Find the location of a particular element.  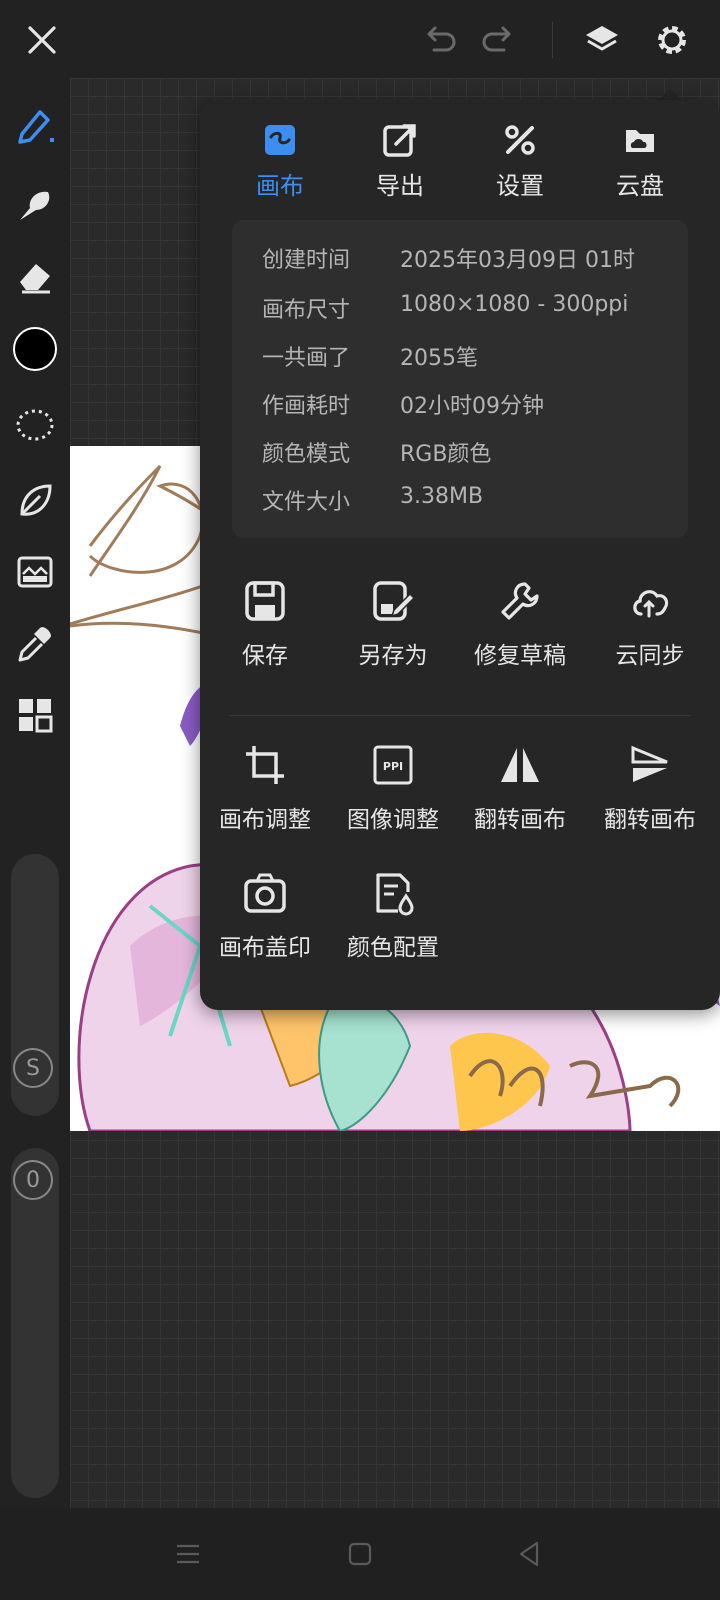

opacity-slider is located at coordinates (35, 1323).